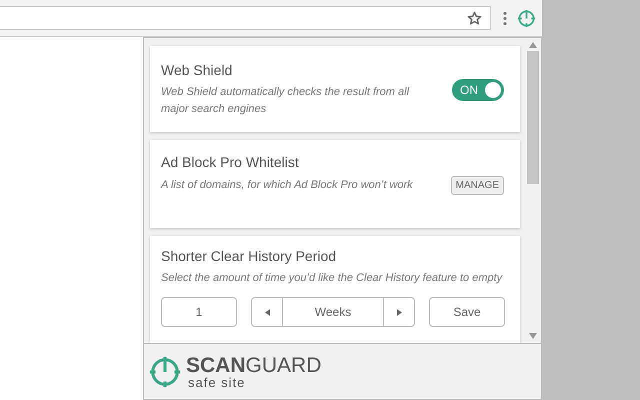 The height and width of the screenshot is (400, 640). Describe the element at coordinates (245, 18) in the screenshot. I see `address-field` at that location.